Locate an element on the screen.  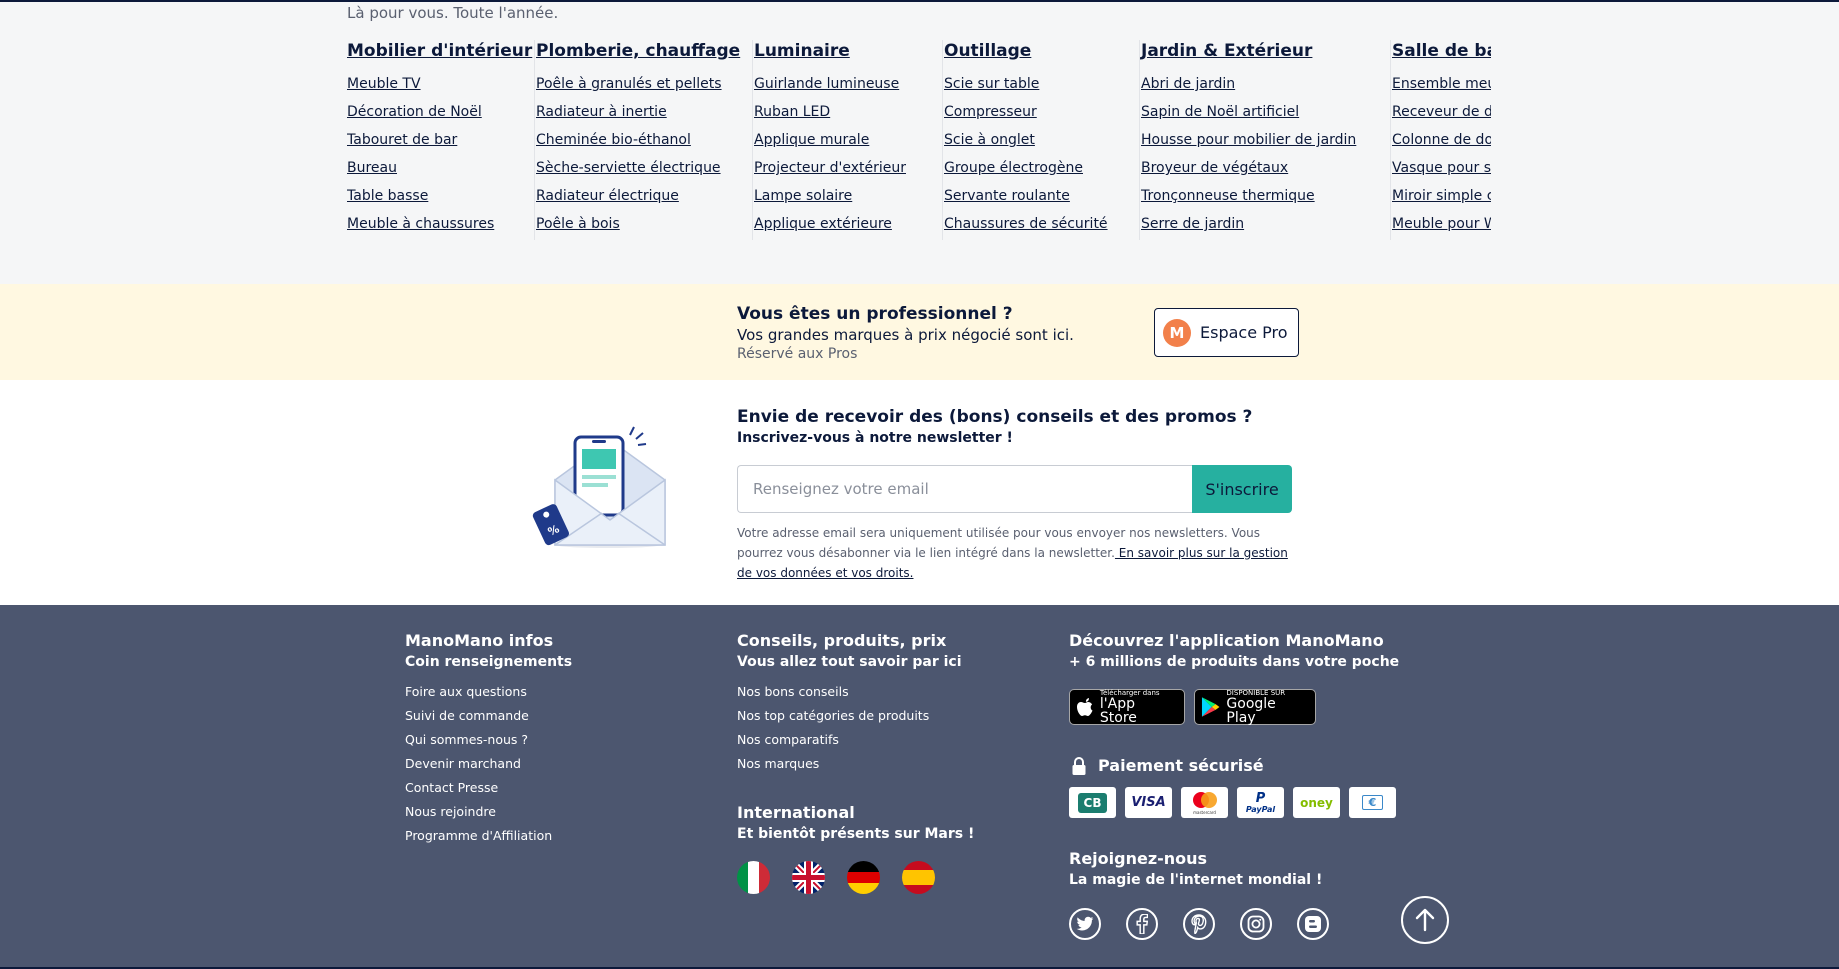
category-title: Outillage is located at coordinates (1041, 51).